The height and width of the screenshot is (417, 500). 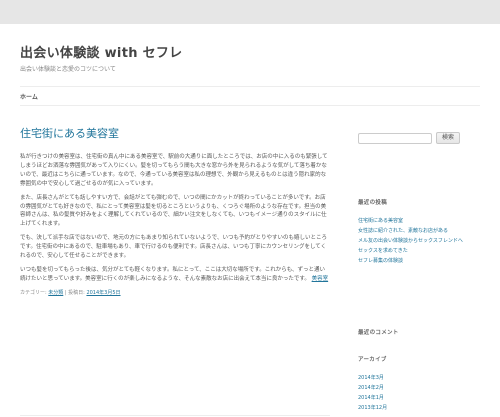 I want to click on widget-title: 最近の投稿, so click(x=373, y=203).